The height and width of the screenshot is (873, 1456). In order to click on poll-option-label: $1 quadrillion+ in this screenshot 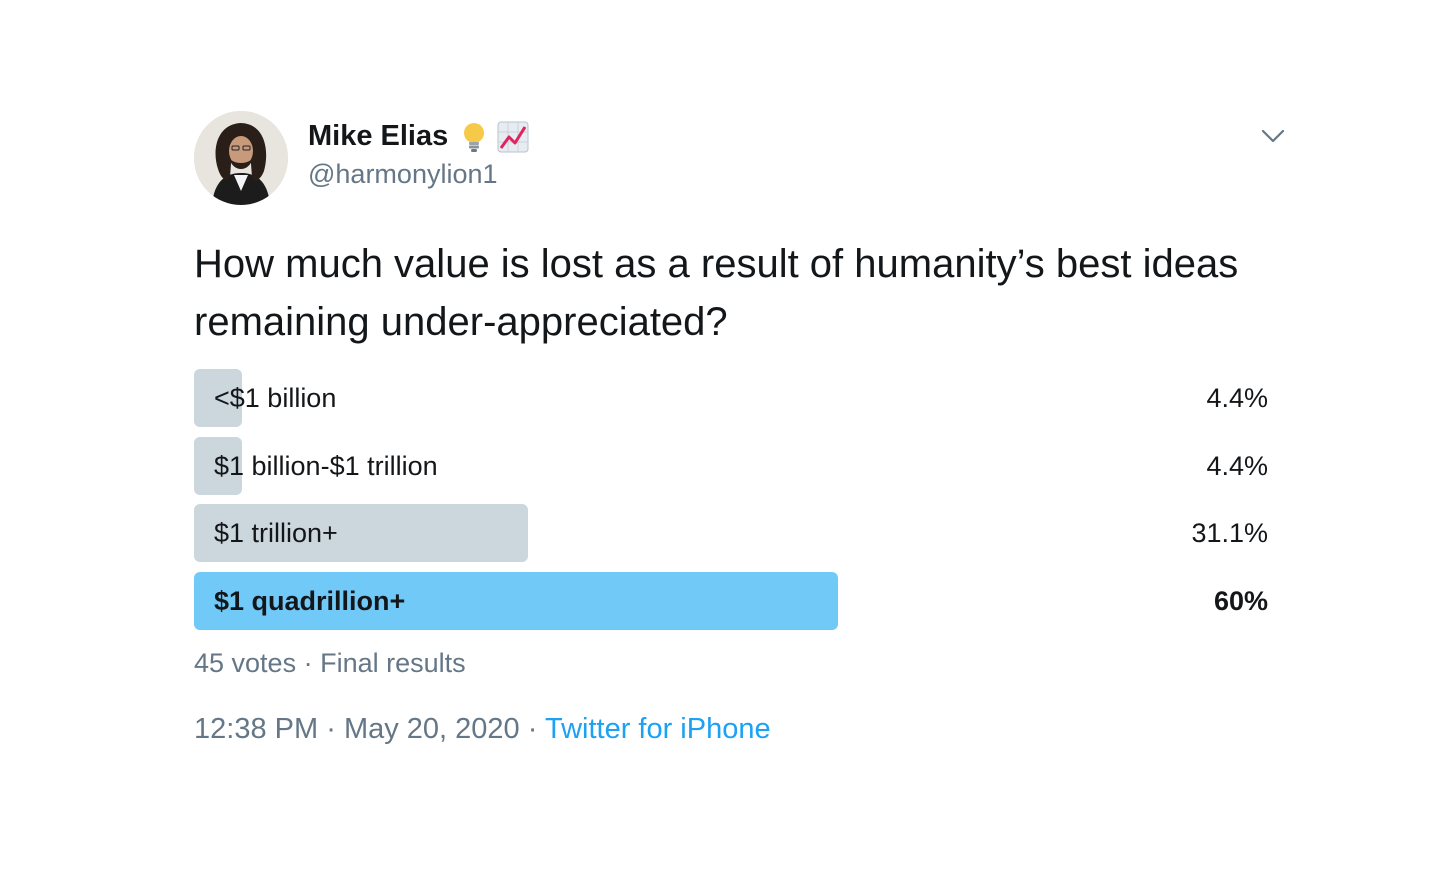, I will do `click(310, 600)`.